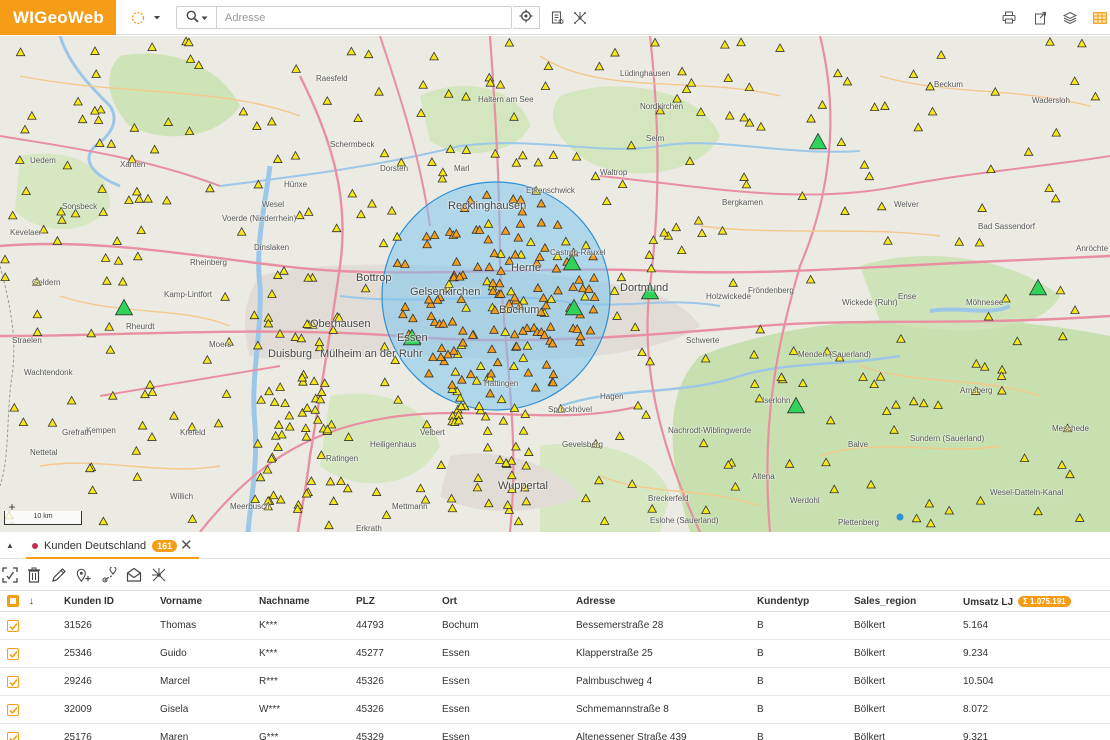  Describe the element at coordinates (284, 601) in the screenshot. I see `column-header: Nachname` at that location.